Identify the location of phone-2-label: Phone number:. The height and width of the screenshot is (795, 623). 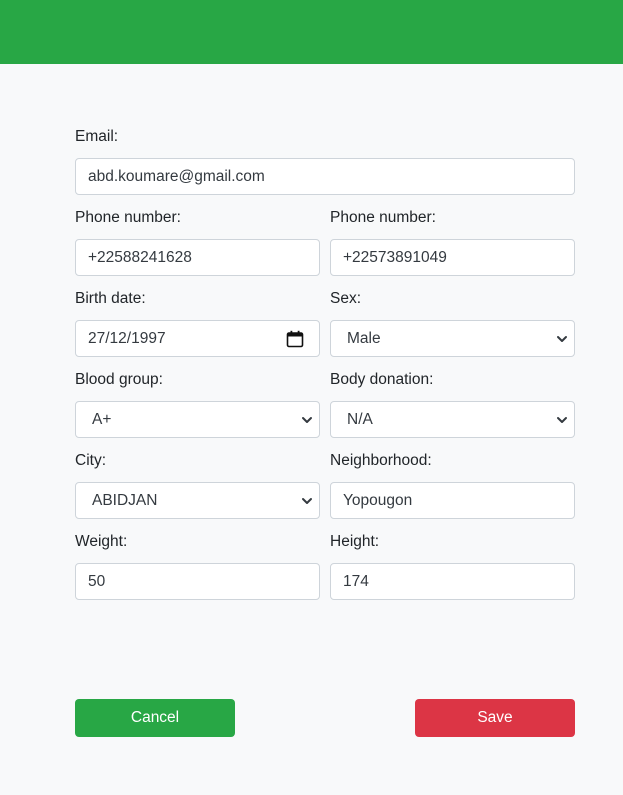
(383, 217).